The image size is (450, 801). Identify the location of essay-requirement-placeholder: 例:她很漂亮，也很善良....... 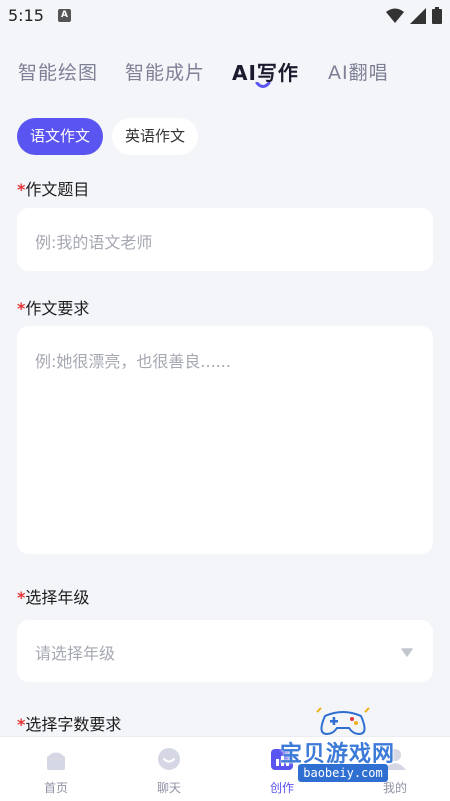
(133, 361).